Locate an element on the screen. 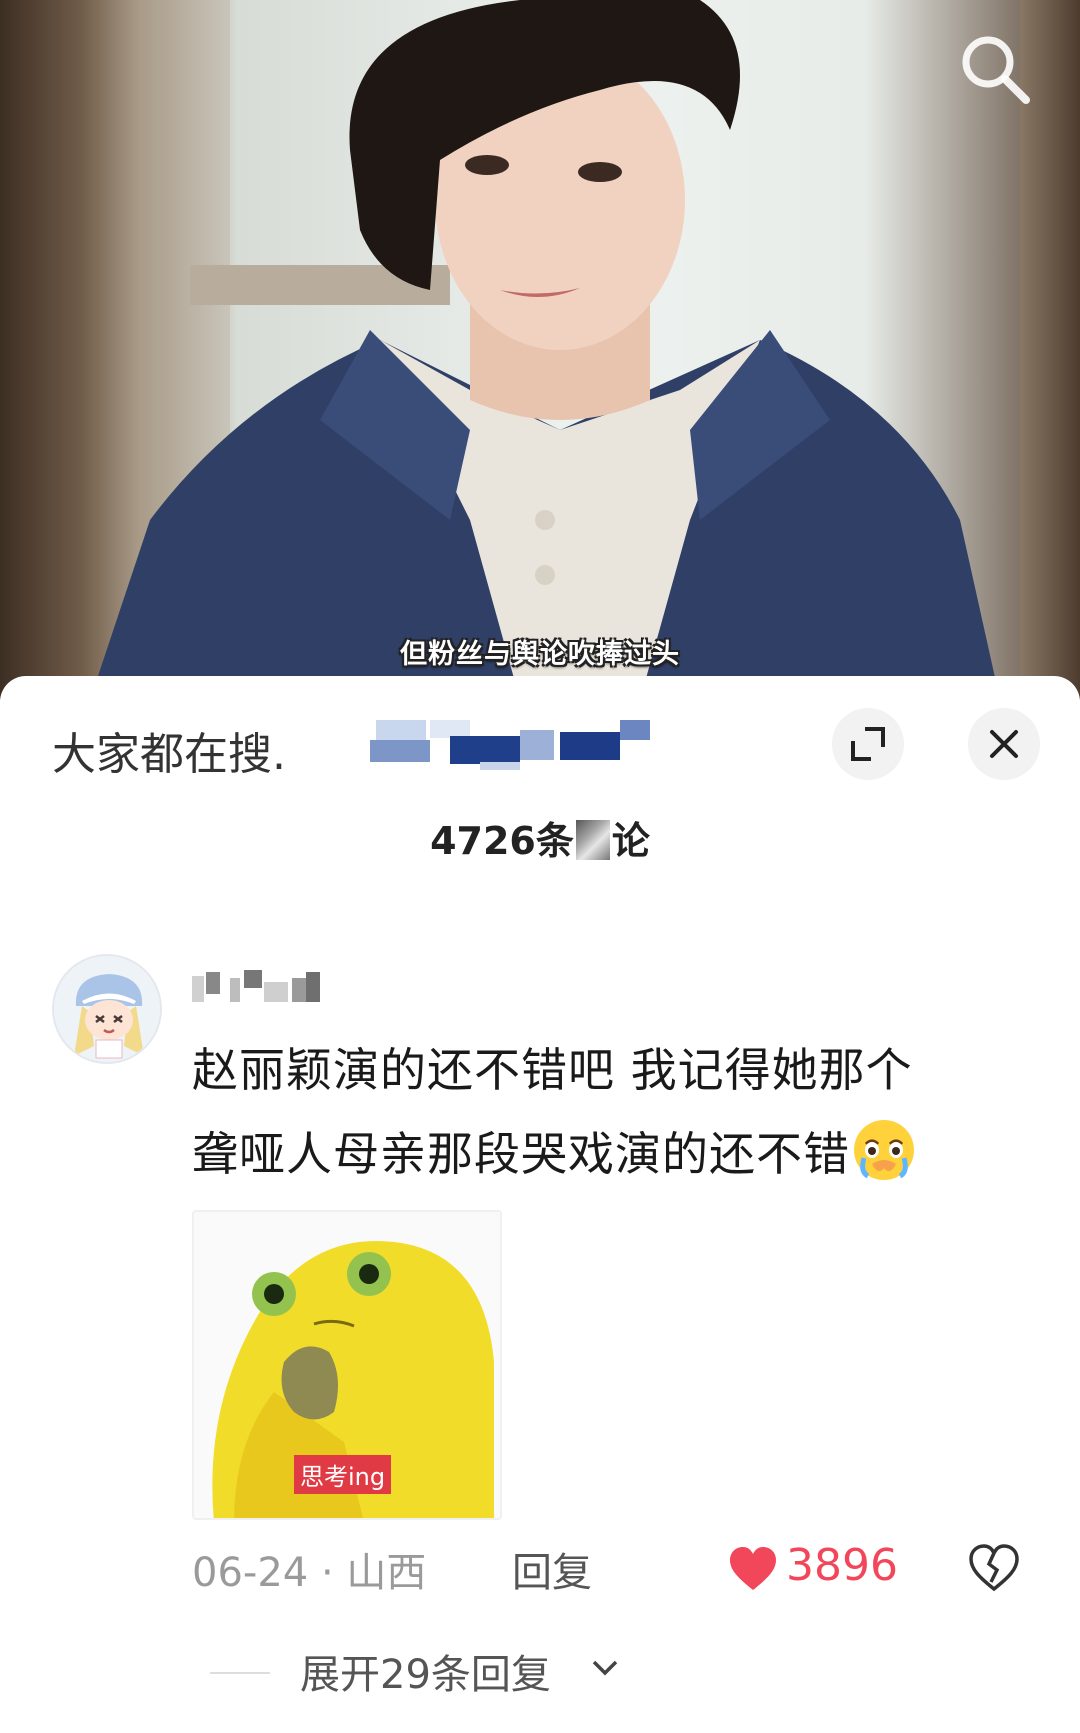 Image resolution: width=1080 pixels, height=1733 pixels. search-icon is located at coordinates (996, 70).